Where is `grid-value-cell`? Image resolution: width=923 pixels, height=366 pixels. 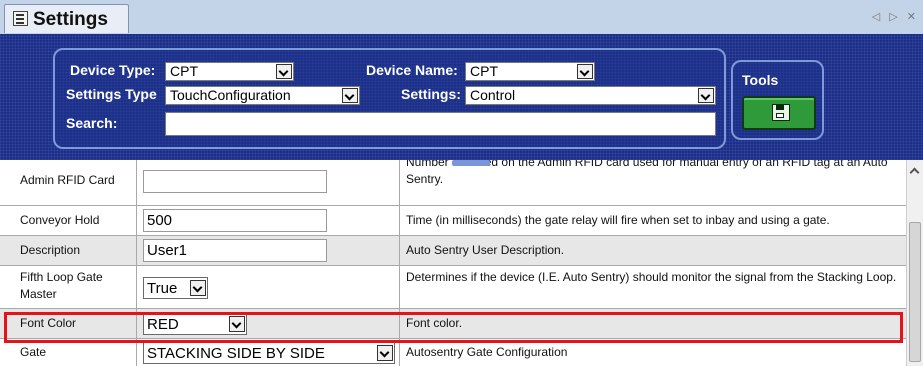 grid-value-cell is located at coordinates (268, 182).